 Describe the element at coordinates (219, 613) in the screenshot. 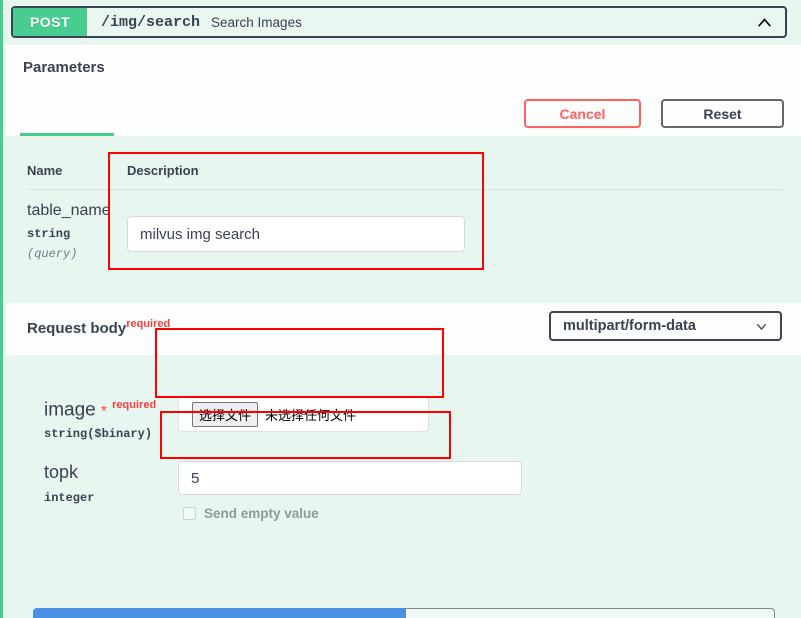

I see `execute-button: Execute` at that location.